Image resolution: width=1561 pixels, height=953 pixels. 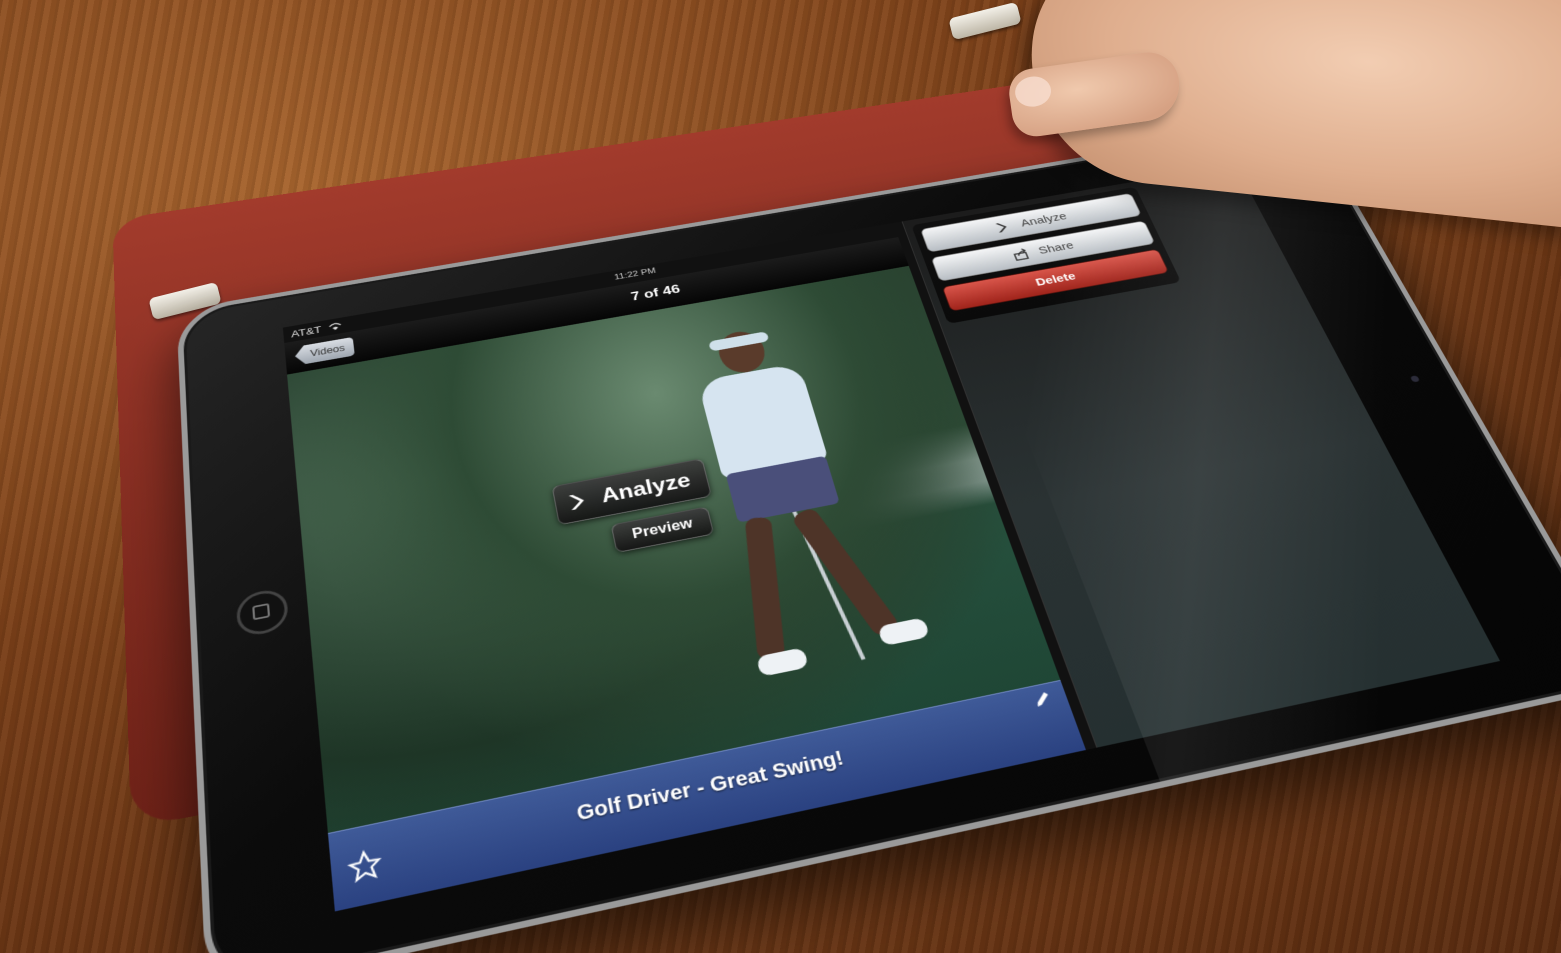 I want to click on share-icon, so click(x=1021, y=254).